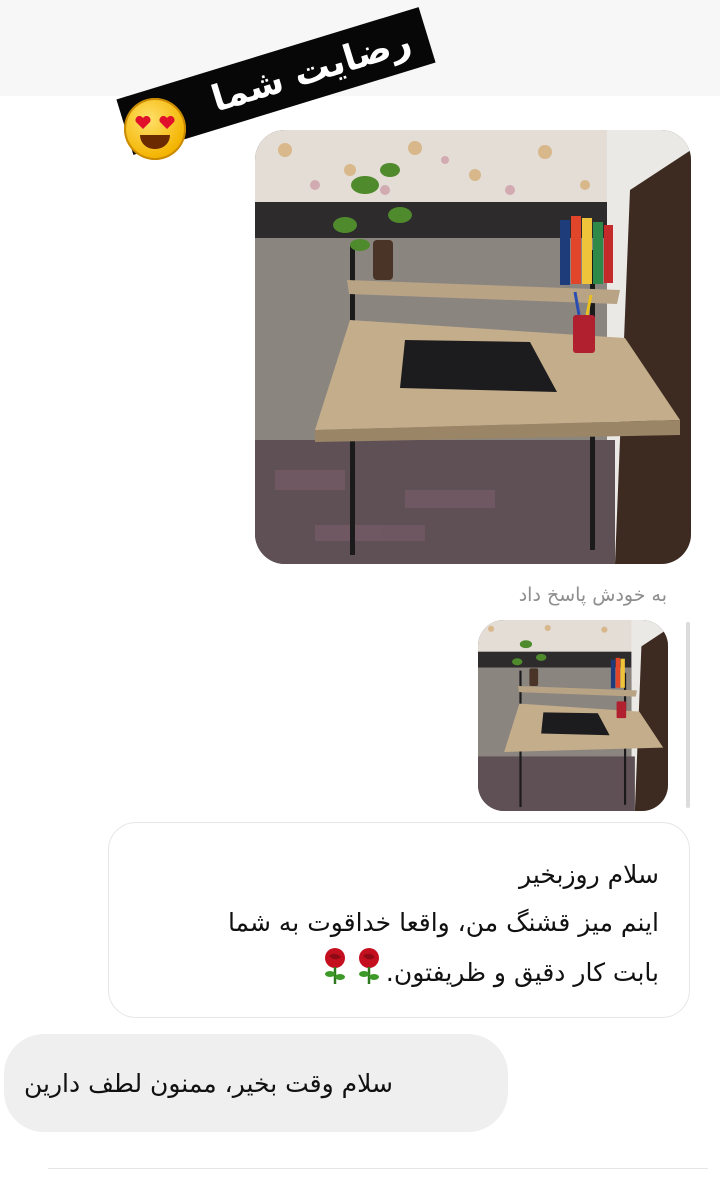 Image resolution: width=720 pixels, height=1182 pixels. What do you see at coordinates (688, 715) in the screenshot?
I see `quote-bar` at bounding box center [688, 715].